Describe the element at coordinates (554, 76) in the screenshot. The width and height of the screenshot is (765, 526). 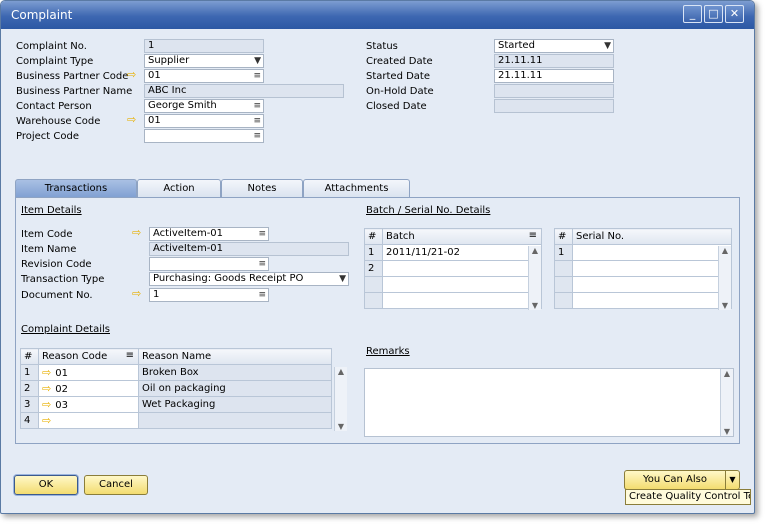
I see `started-date-field: 21.11.11` at that location.